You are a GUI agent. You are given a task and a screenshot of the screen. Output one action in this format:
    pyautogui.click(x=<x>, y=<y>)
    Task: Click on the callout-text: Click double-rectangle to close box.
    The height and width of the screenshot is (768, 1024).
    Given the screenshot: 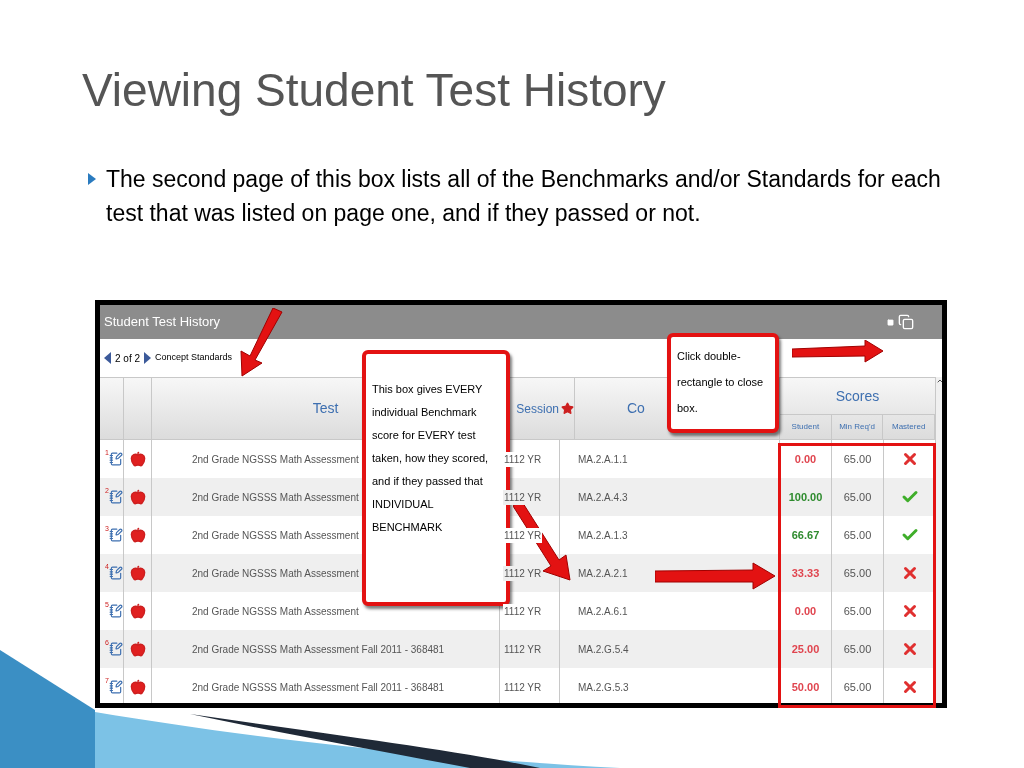 What is the action you would take?
    pyautogui.click(x=721, y=382)
    